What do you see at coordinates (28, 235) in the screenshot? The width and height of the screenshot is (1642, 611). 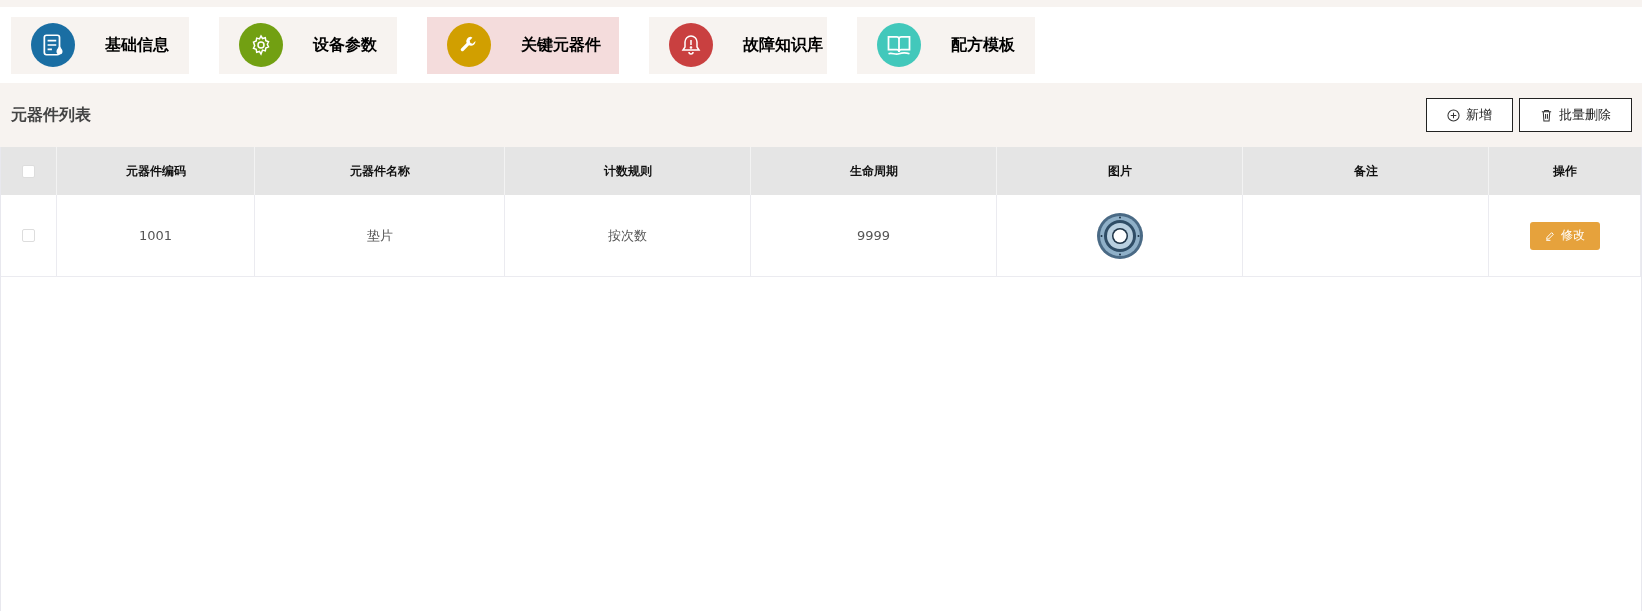 I see `row-checkbox` at bounding box center [28, 235].